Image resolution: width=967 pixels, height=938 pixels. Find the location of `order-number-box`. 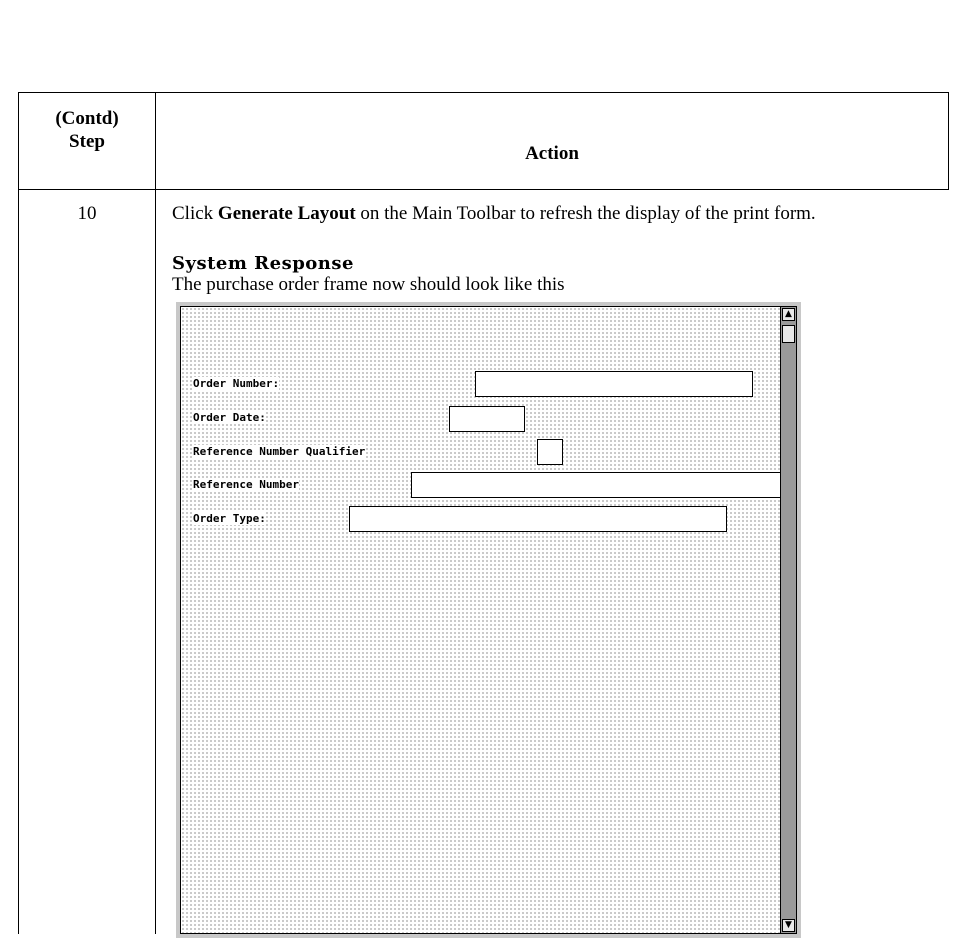

order-number-box is located at coordinates (614, 384).